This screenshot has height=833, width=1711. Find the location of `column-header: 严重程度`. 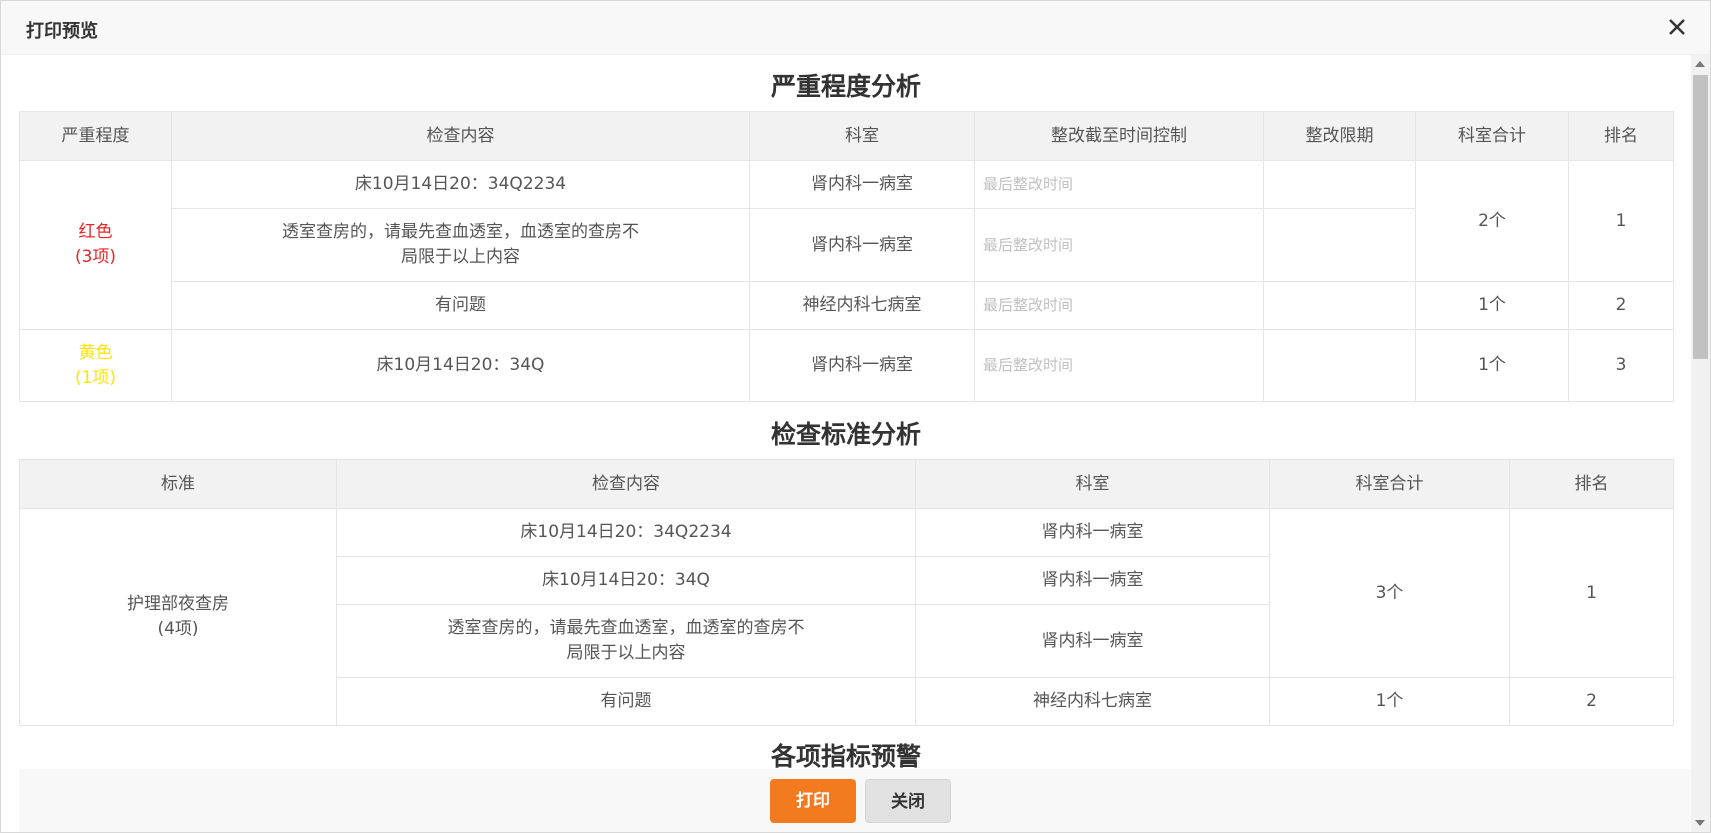

column-header: 严重程度 is located at coordinates (95, 136).